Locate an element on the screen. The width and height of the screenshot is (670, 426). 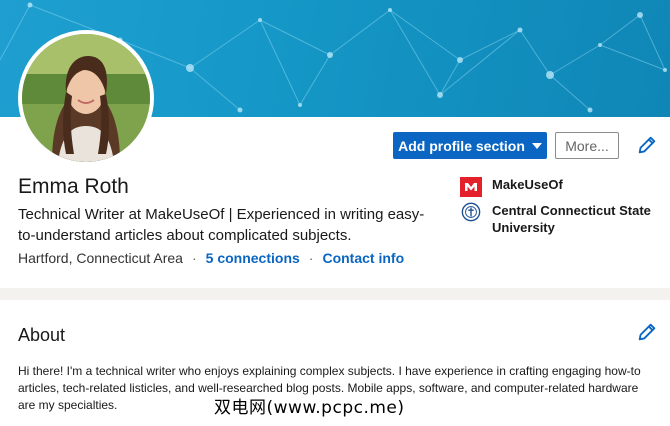
add-profile-section-label: Add profile section is located at coordinates (461, 145).